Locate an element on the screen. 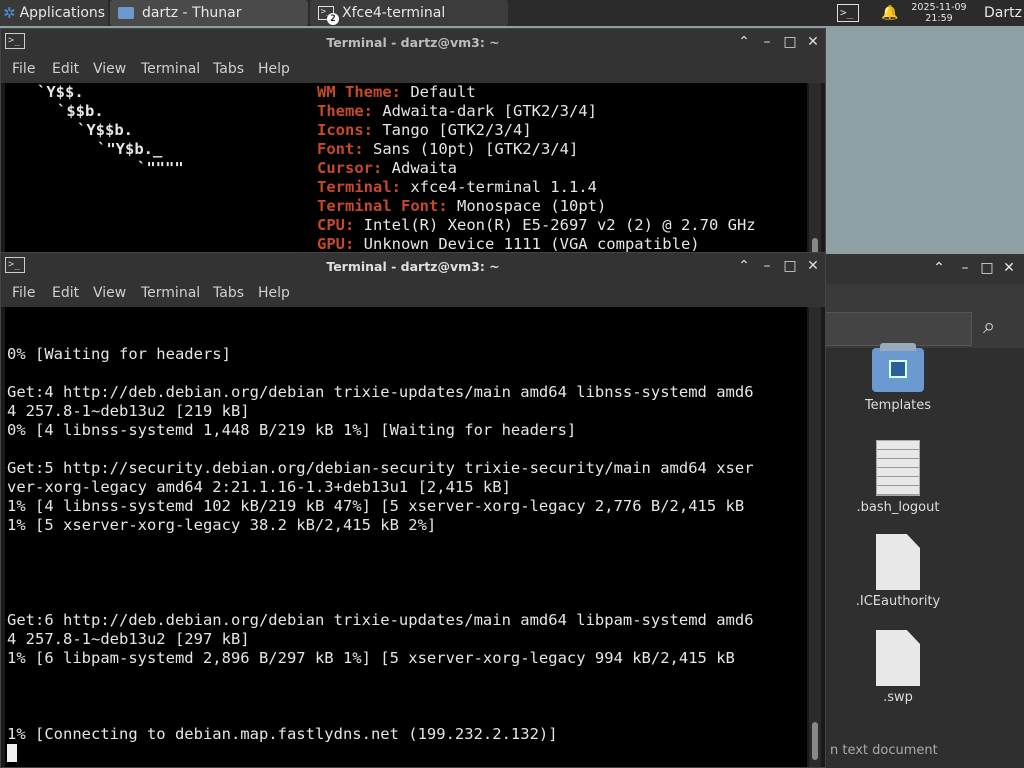 The width and height of the screenshot is (1024, 768). info-value: Adwaita is located at coordinates (424, 168).